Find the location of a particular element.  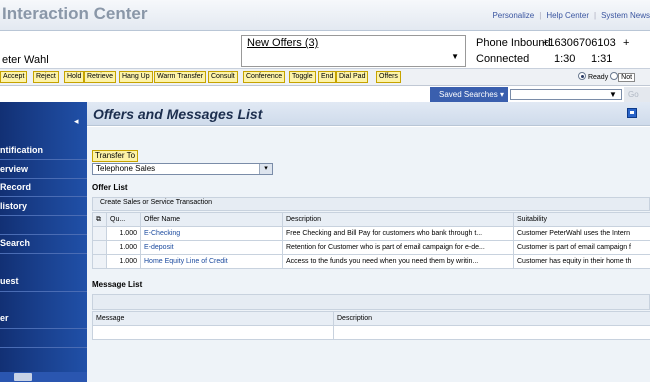

offer-name-link: Home Equity Line of Credit is located at coordinates (211, 261).